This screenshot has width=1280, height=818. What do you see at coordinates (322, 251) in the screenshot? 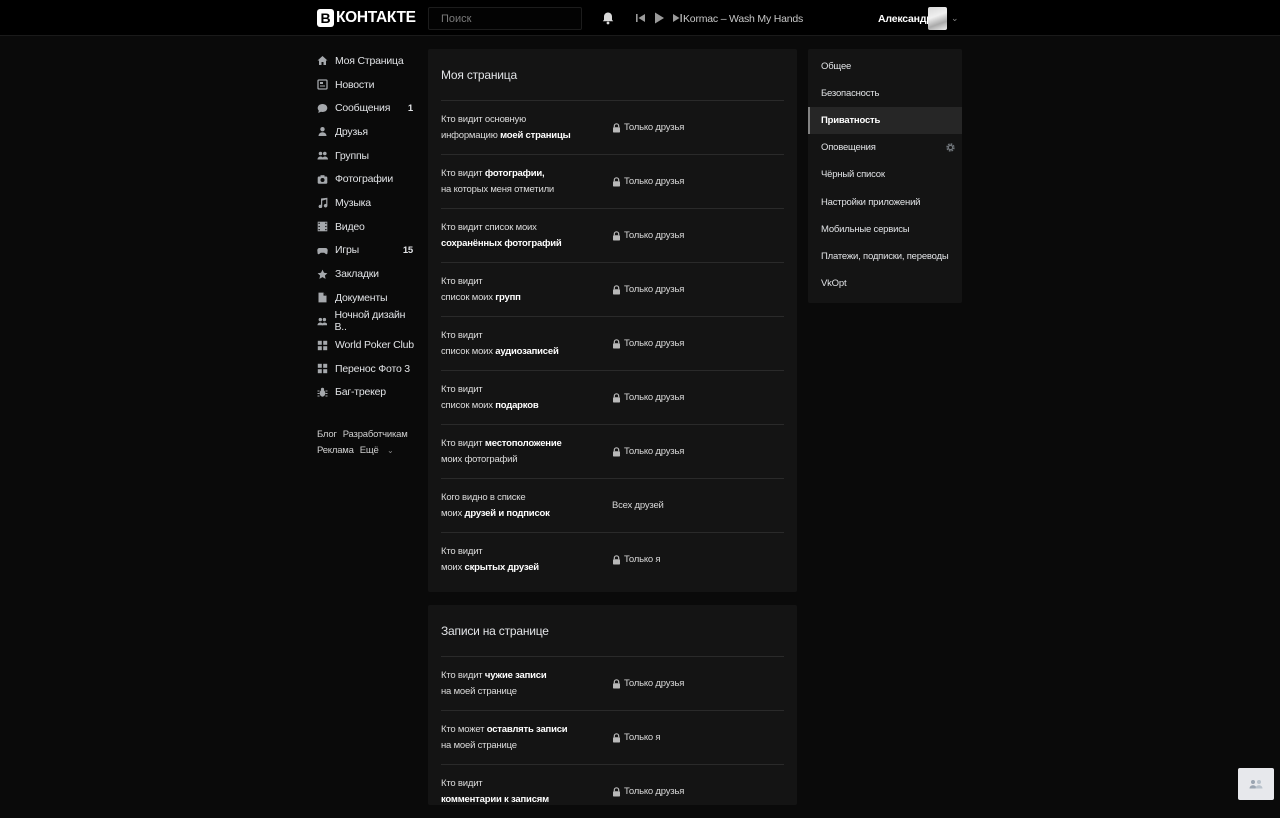
I see `games-icon` at bounding box center [322, 251].